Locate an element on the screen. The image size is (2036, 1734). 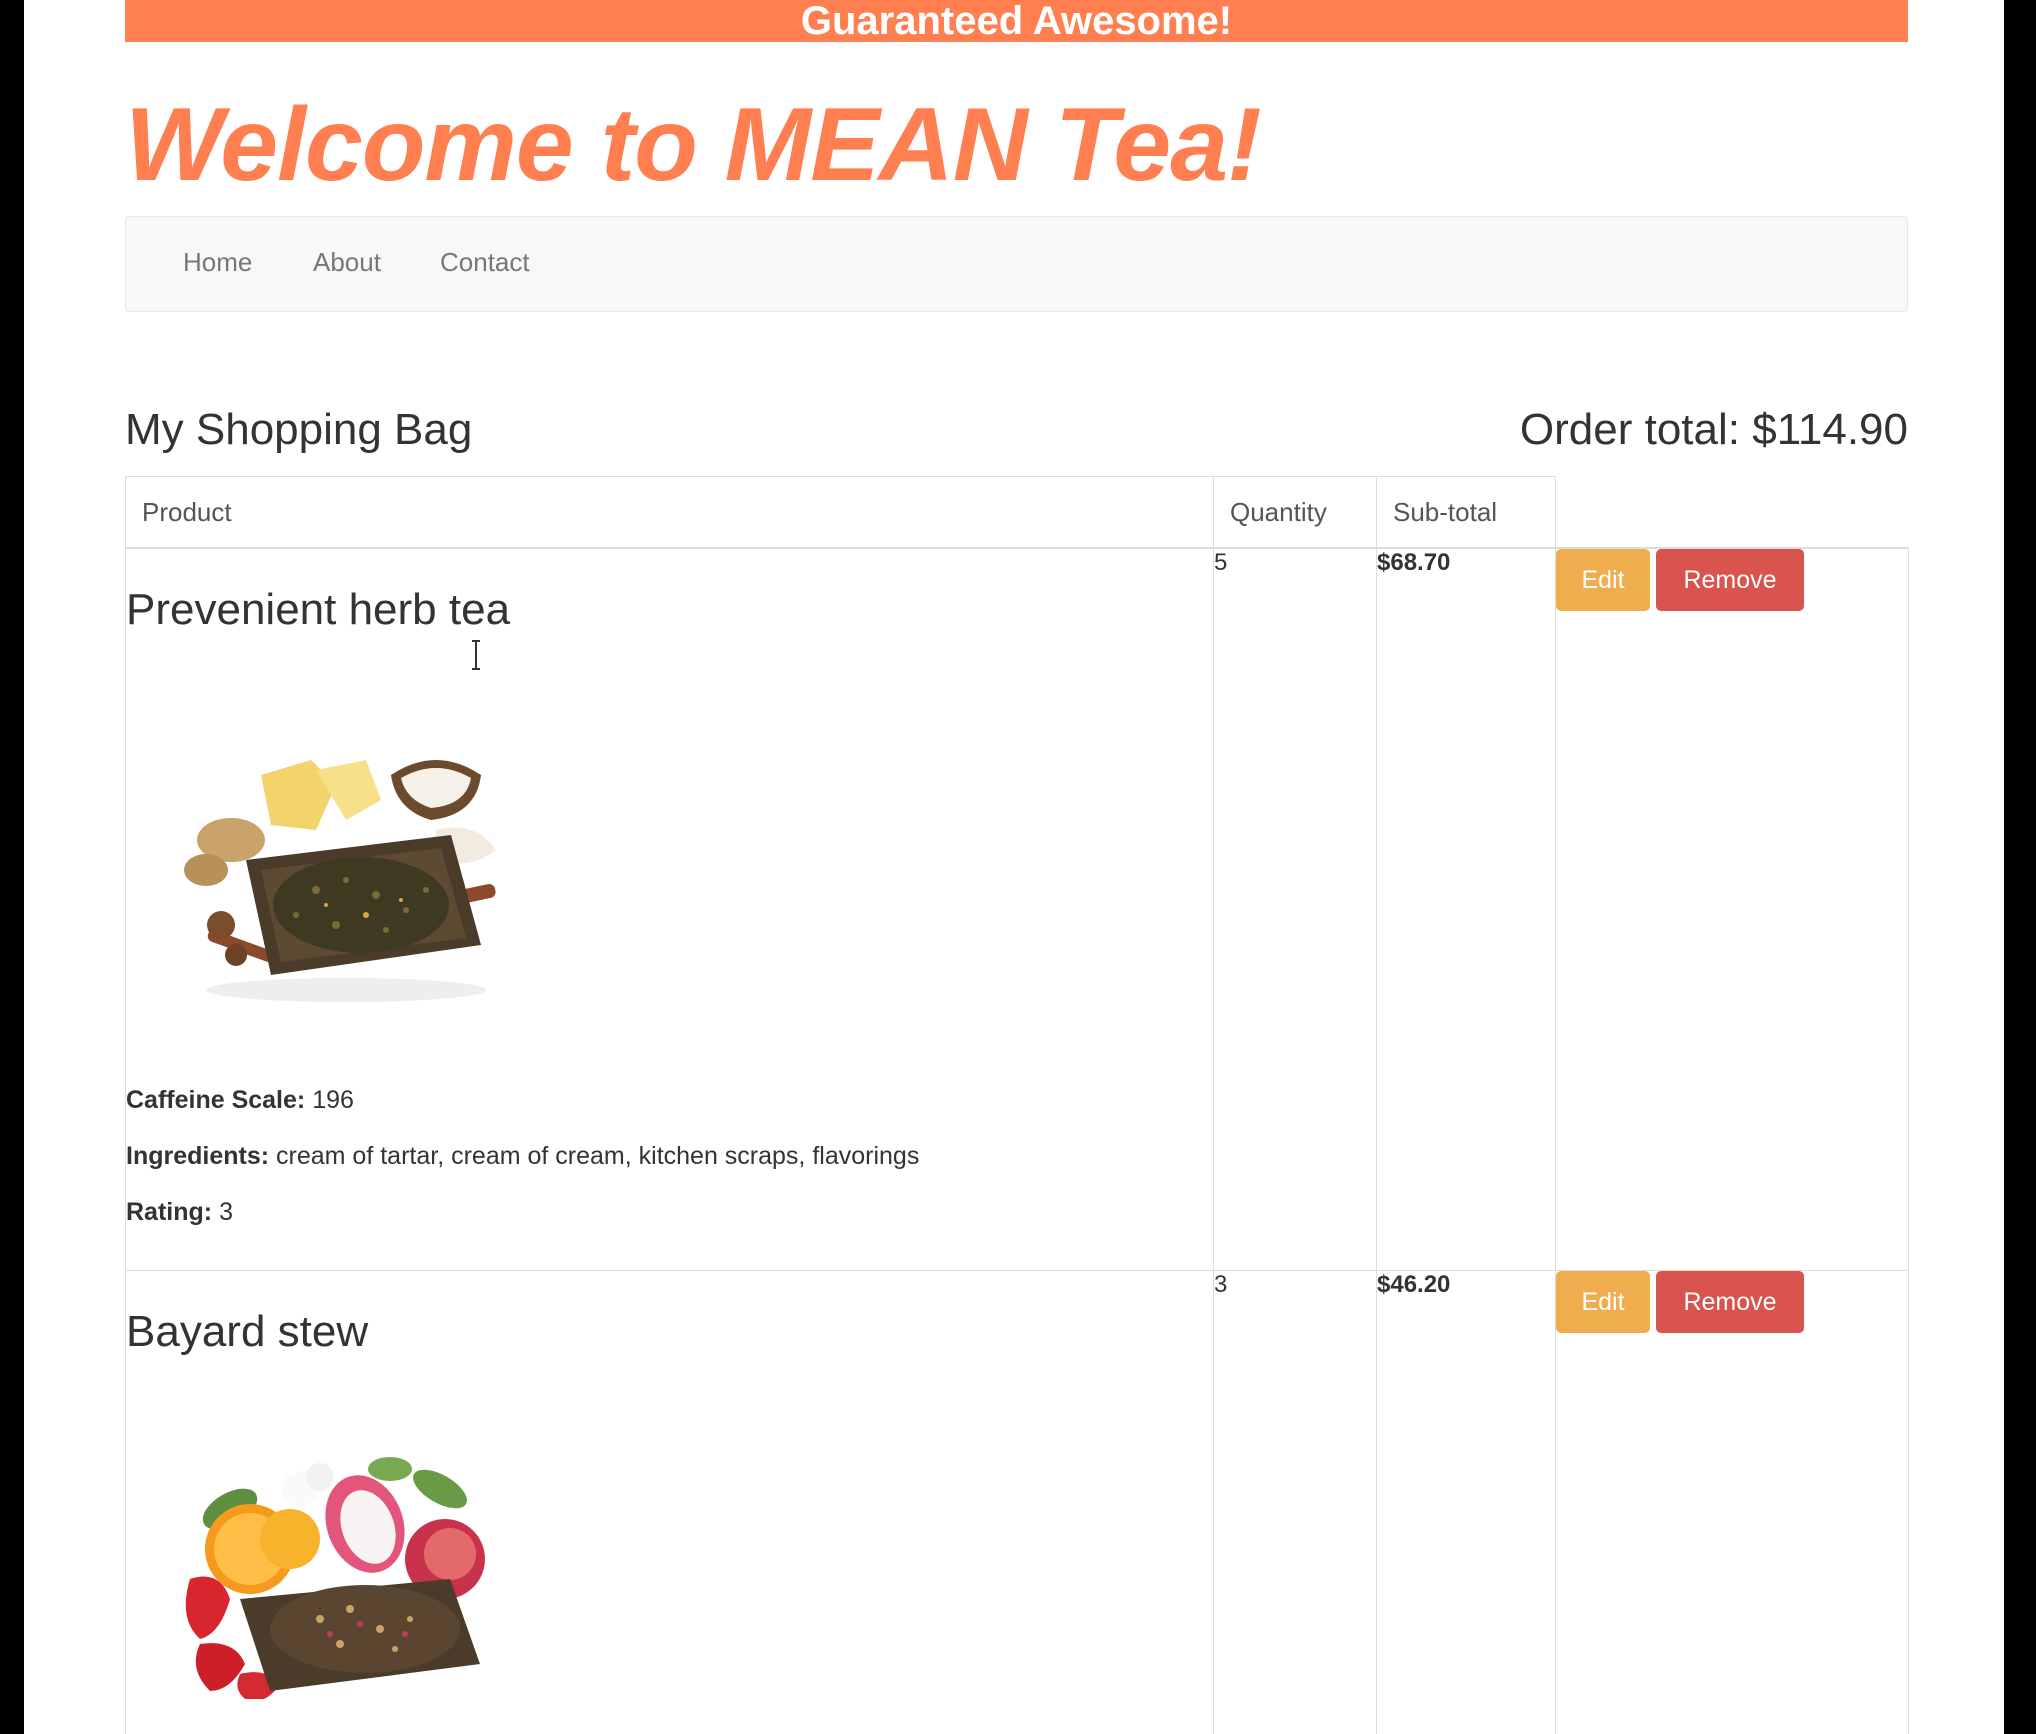
table-header-row: Product Quantity Sub-total is located at coordinates (1017, 512).